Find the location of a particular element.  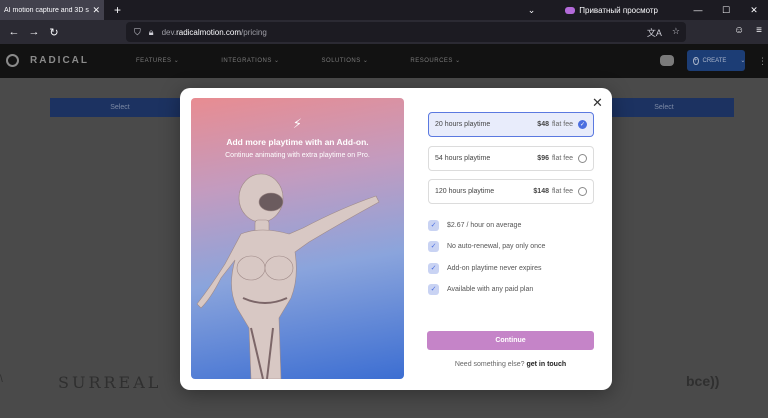

radical-logo-icon is located at coordinates (12, 60).